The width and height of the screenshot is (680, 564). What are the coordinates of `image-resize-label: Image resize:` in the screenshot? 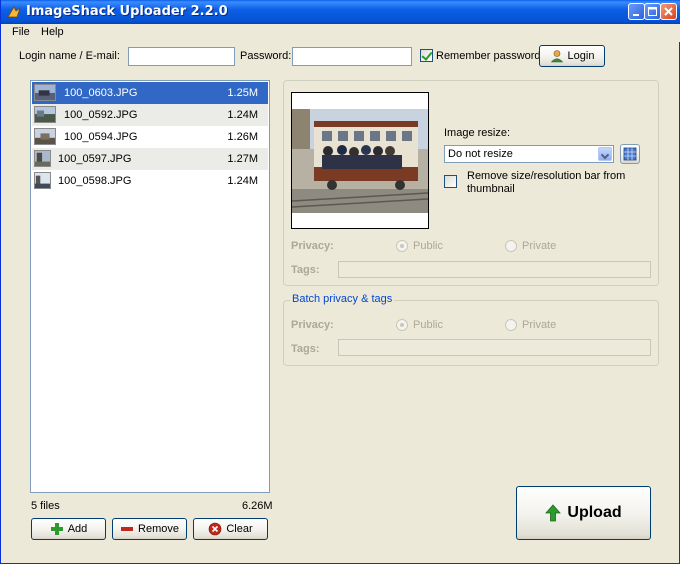 It's located at (477, 133).